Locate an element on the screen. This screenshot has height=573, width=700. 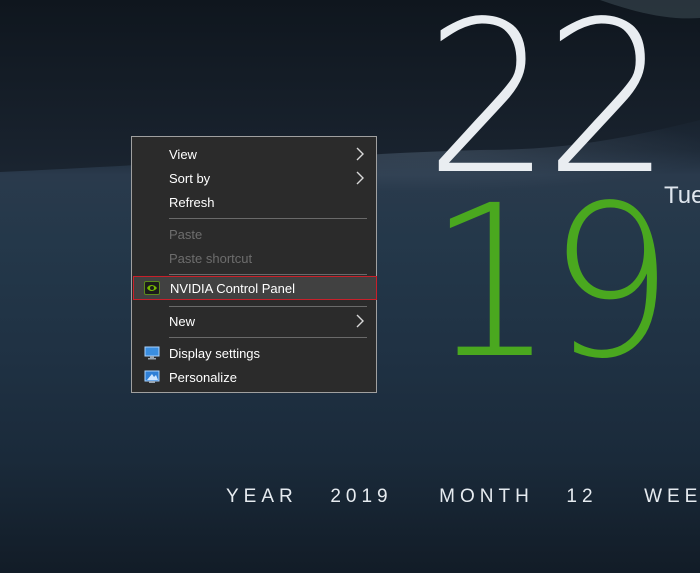
display-icon is located at coordinates (152, 353).